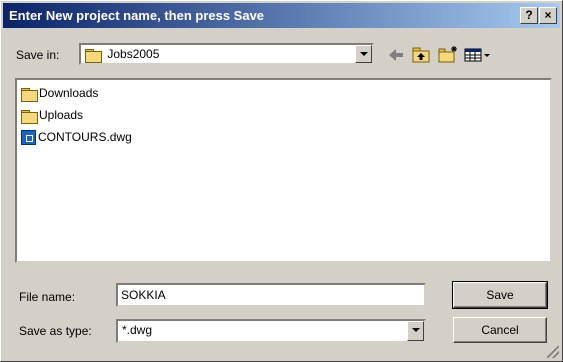 Image resolution: width=563 pixels, height=362 pixels. I want to click on list-item: Uploads, so click(52, 115).